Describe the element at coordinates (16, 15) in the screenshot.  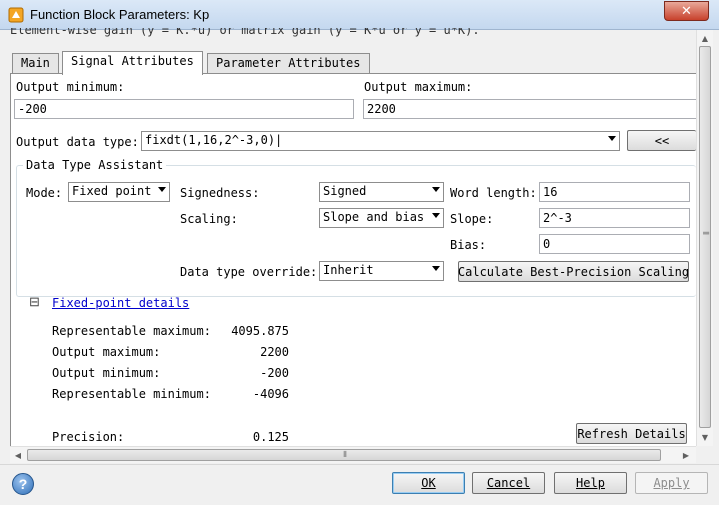
I see `simulink-app-icon` at that location.